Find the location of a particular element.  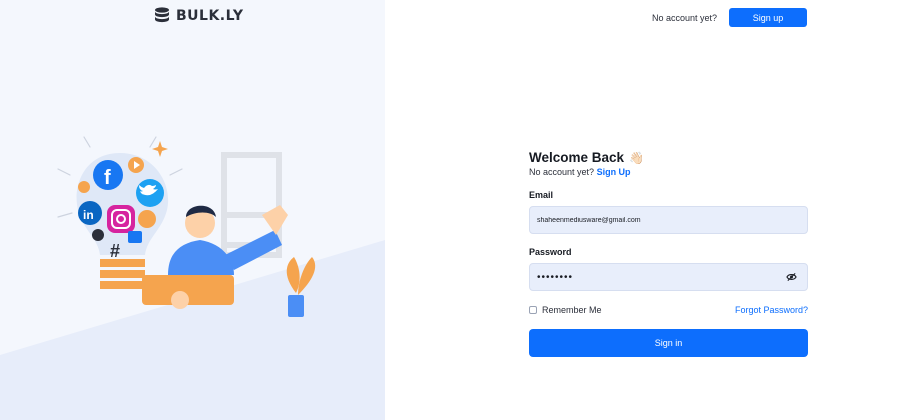

remember-row: Remember Me Forgot Password? is located at coordinates (668, 310).